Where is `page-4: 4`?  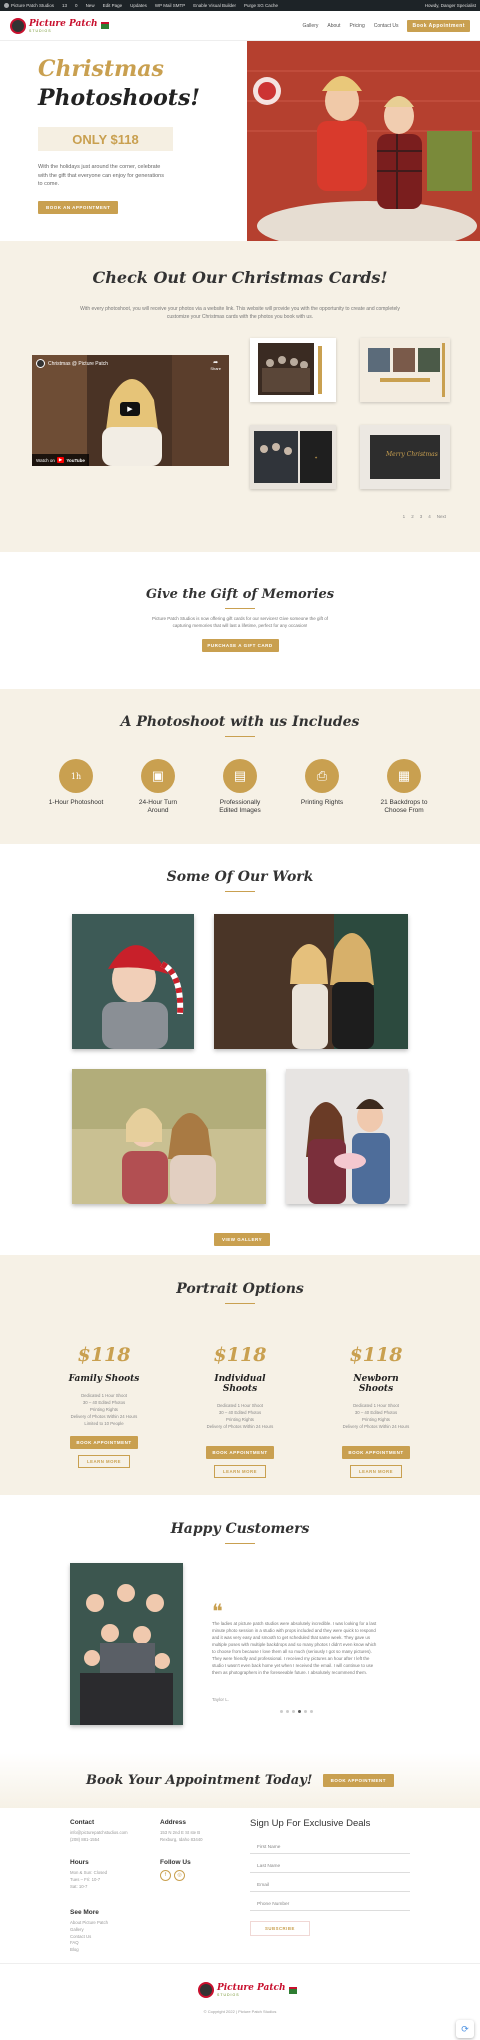 page-4: 4 is located at coordinates (429, 516).